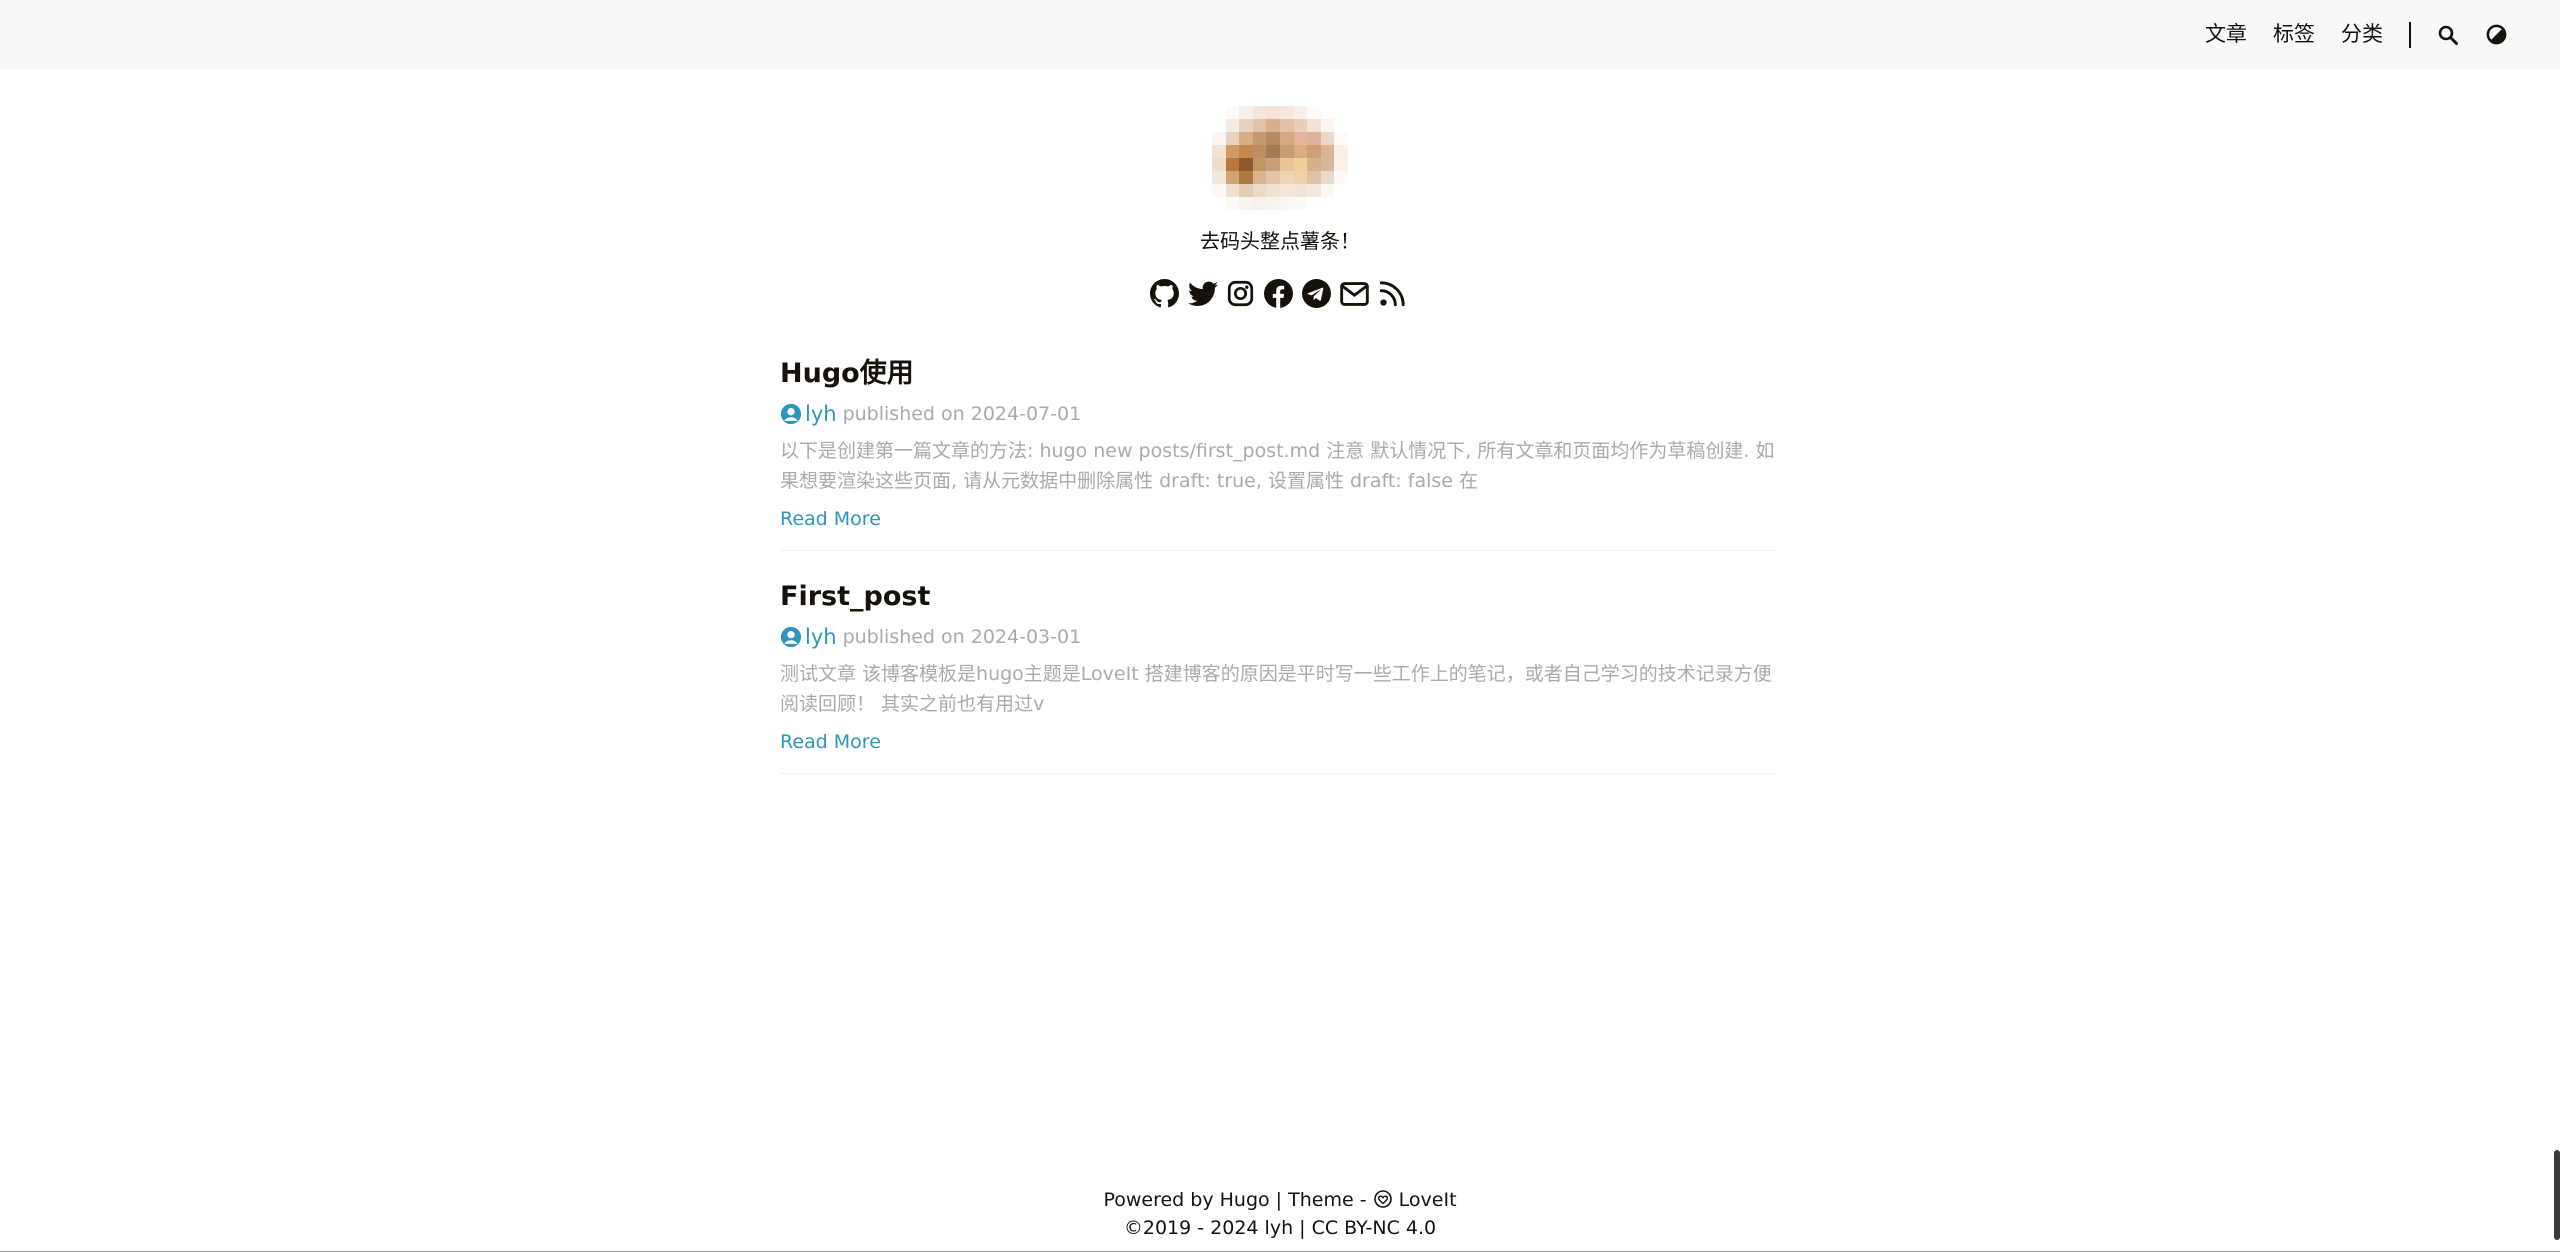 This screenshot has height=1252, width=2560. Describe the element at coordinates (2410, 34) in the screenshot. I see `nav-divider` at that location.